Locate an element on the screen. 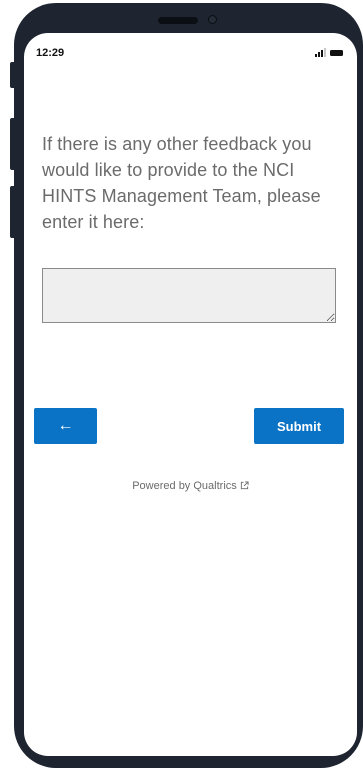 This screenshot has width=363, height=770. external-link-icon is located at coordinates (244, 485).